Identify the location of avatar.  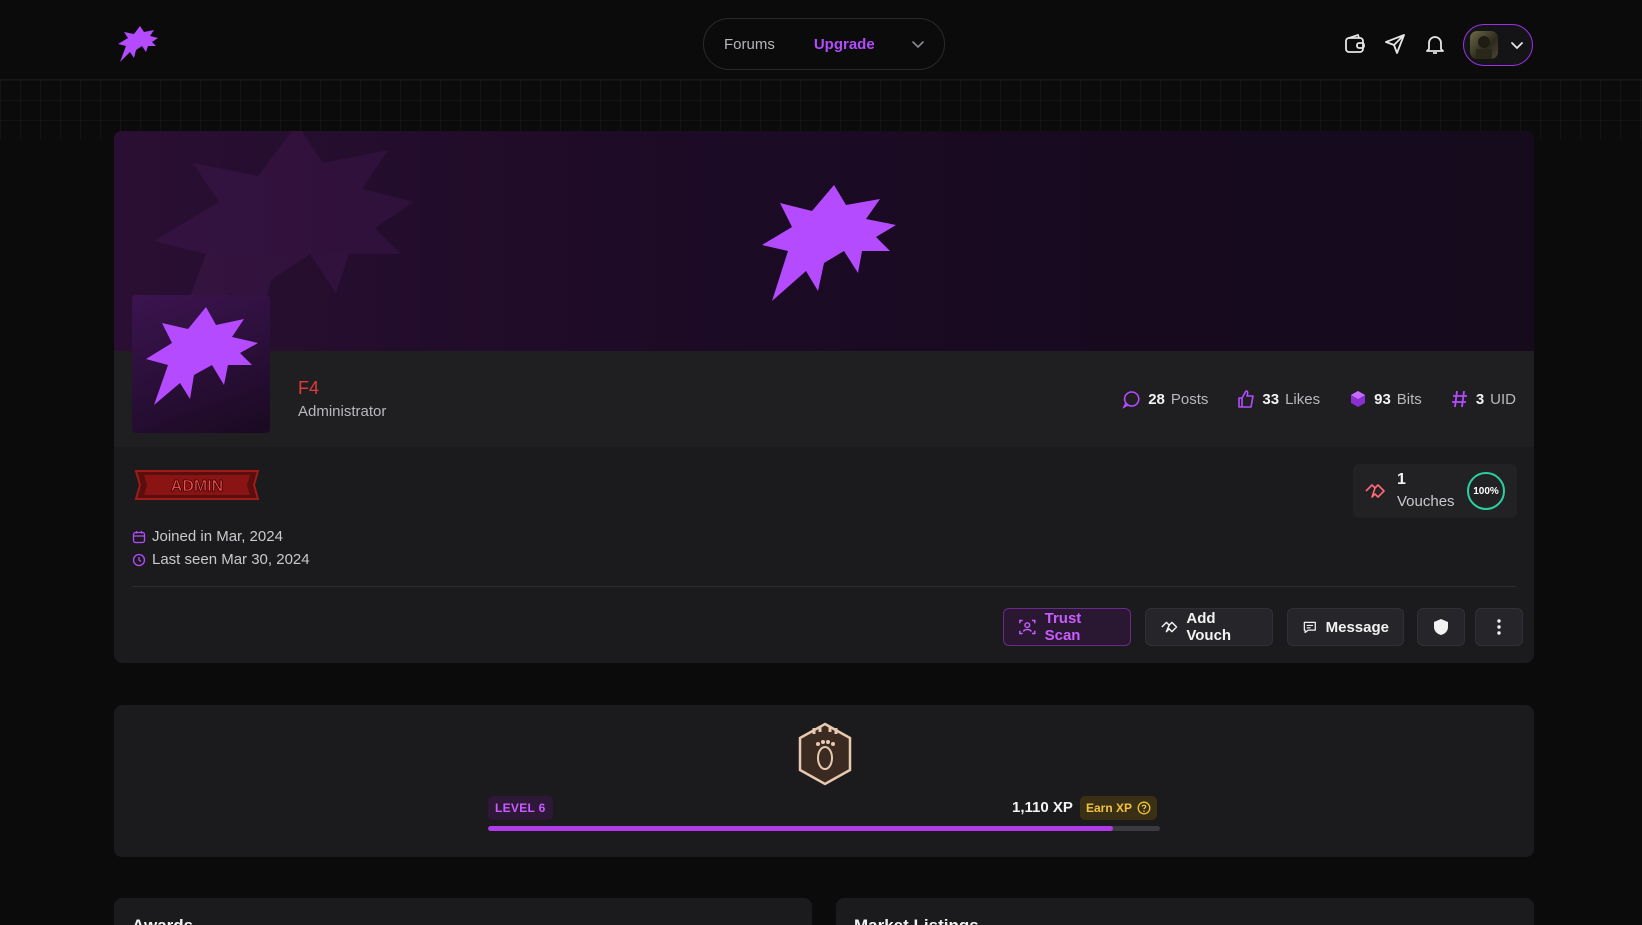
(1484, 45).